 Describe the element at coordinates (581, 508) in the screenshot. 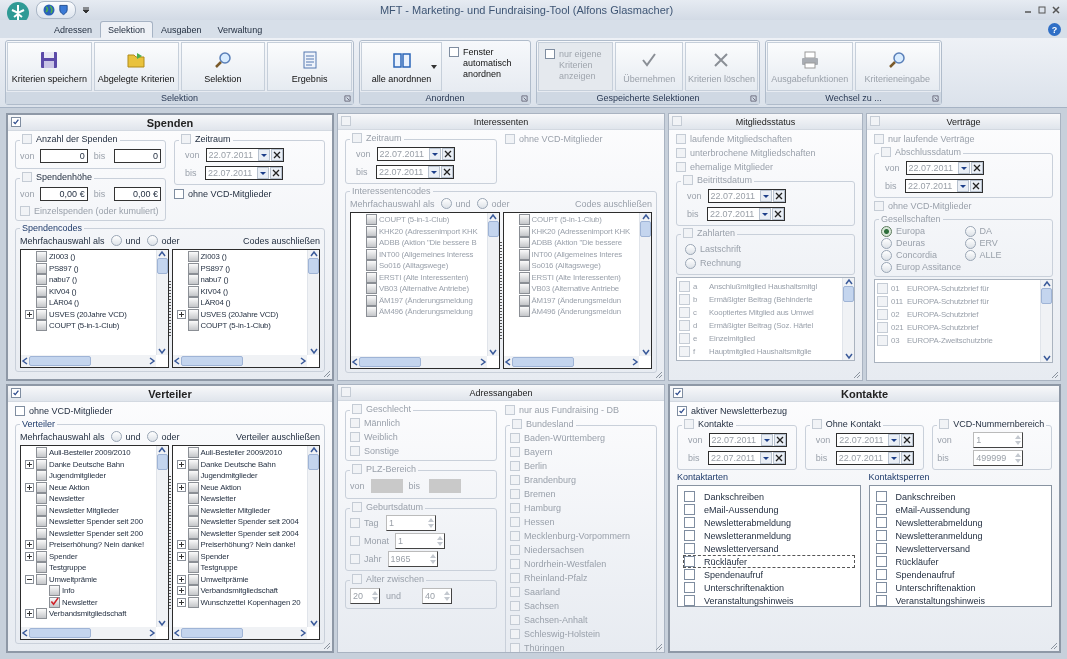

I see `checkbox: Hamburg` at that location.